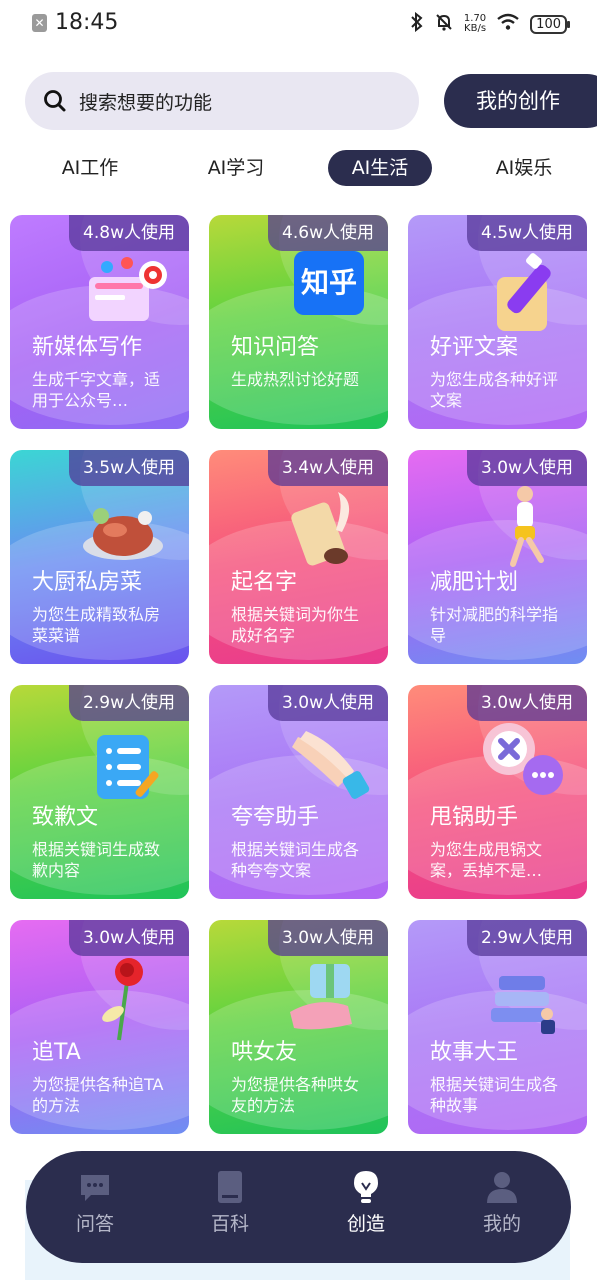  Describe the element at coordinates (298, 168) in the screenshot. I see `category-tabs: AI工作 AI学习 AI生活 AI娱乐` at that location.